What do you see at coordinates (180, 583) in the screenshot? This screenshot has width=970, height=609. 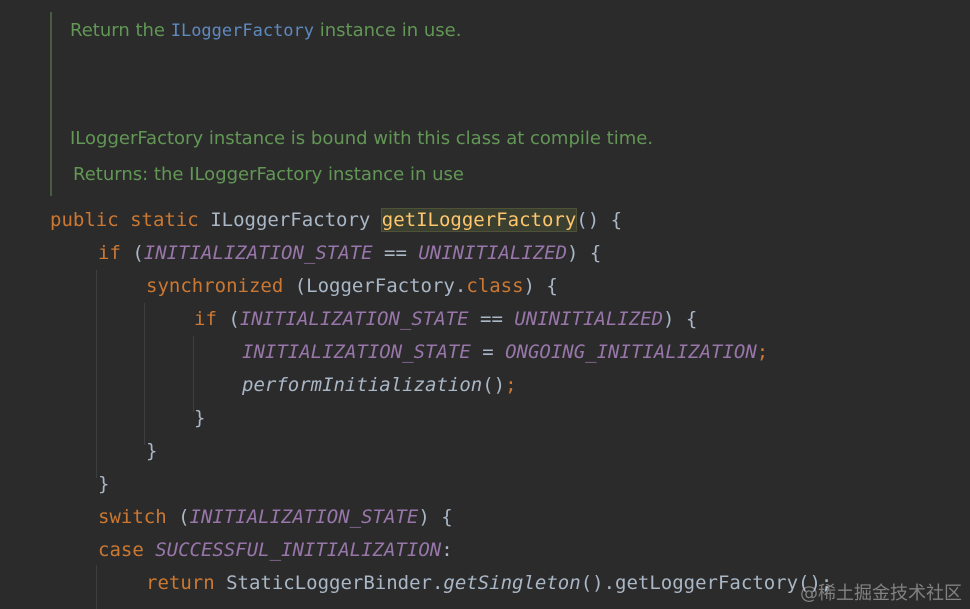 I see `keyword-return: return` at bounding box center [180, 583].